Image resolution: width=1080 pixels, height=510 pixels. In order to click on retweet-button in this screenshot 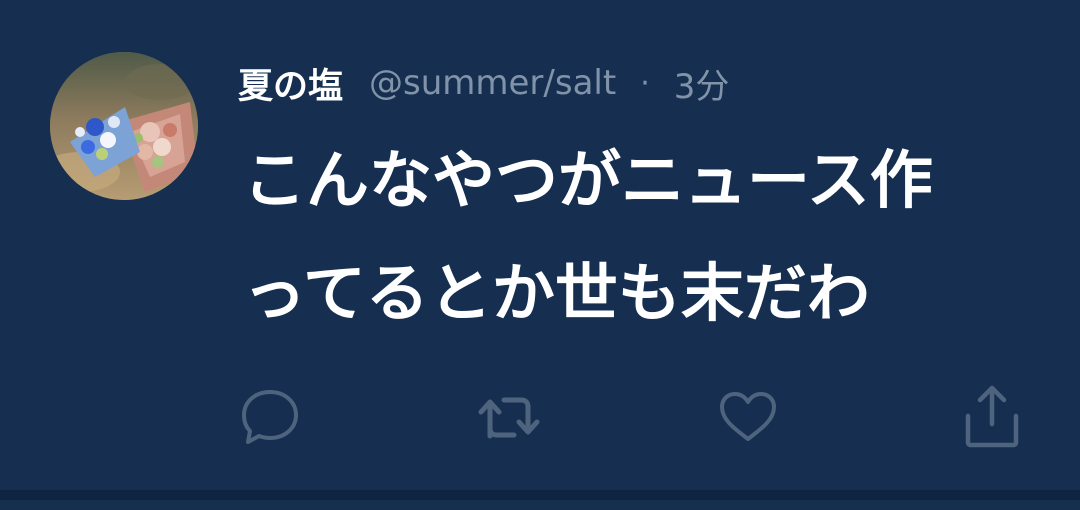, I will do `click(509, 417)`.